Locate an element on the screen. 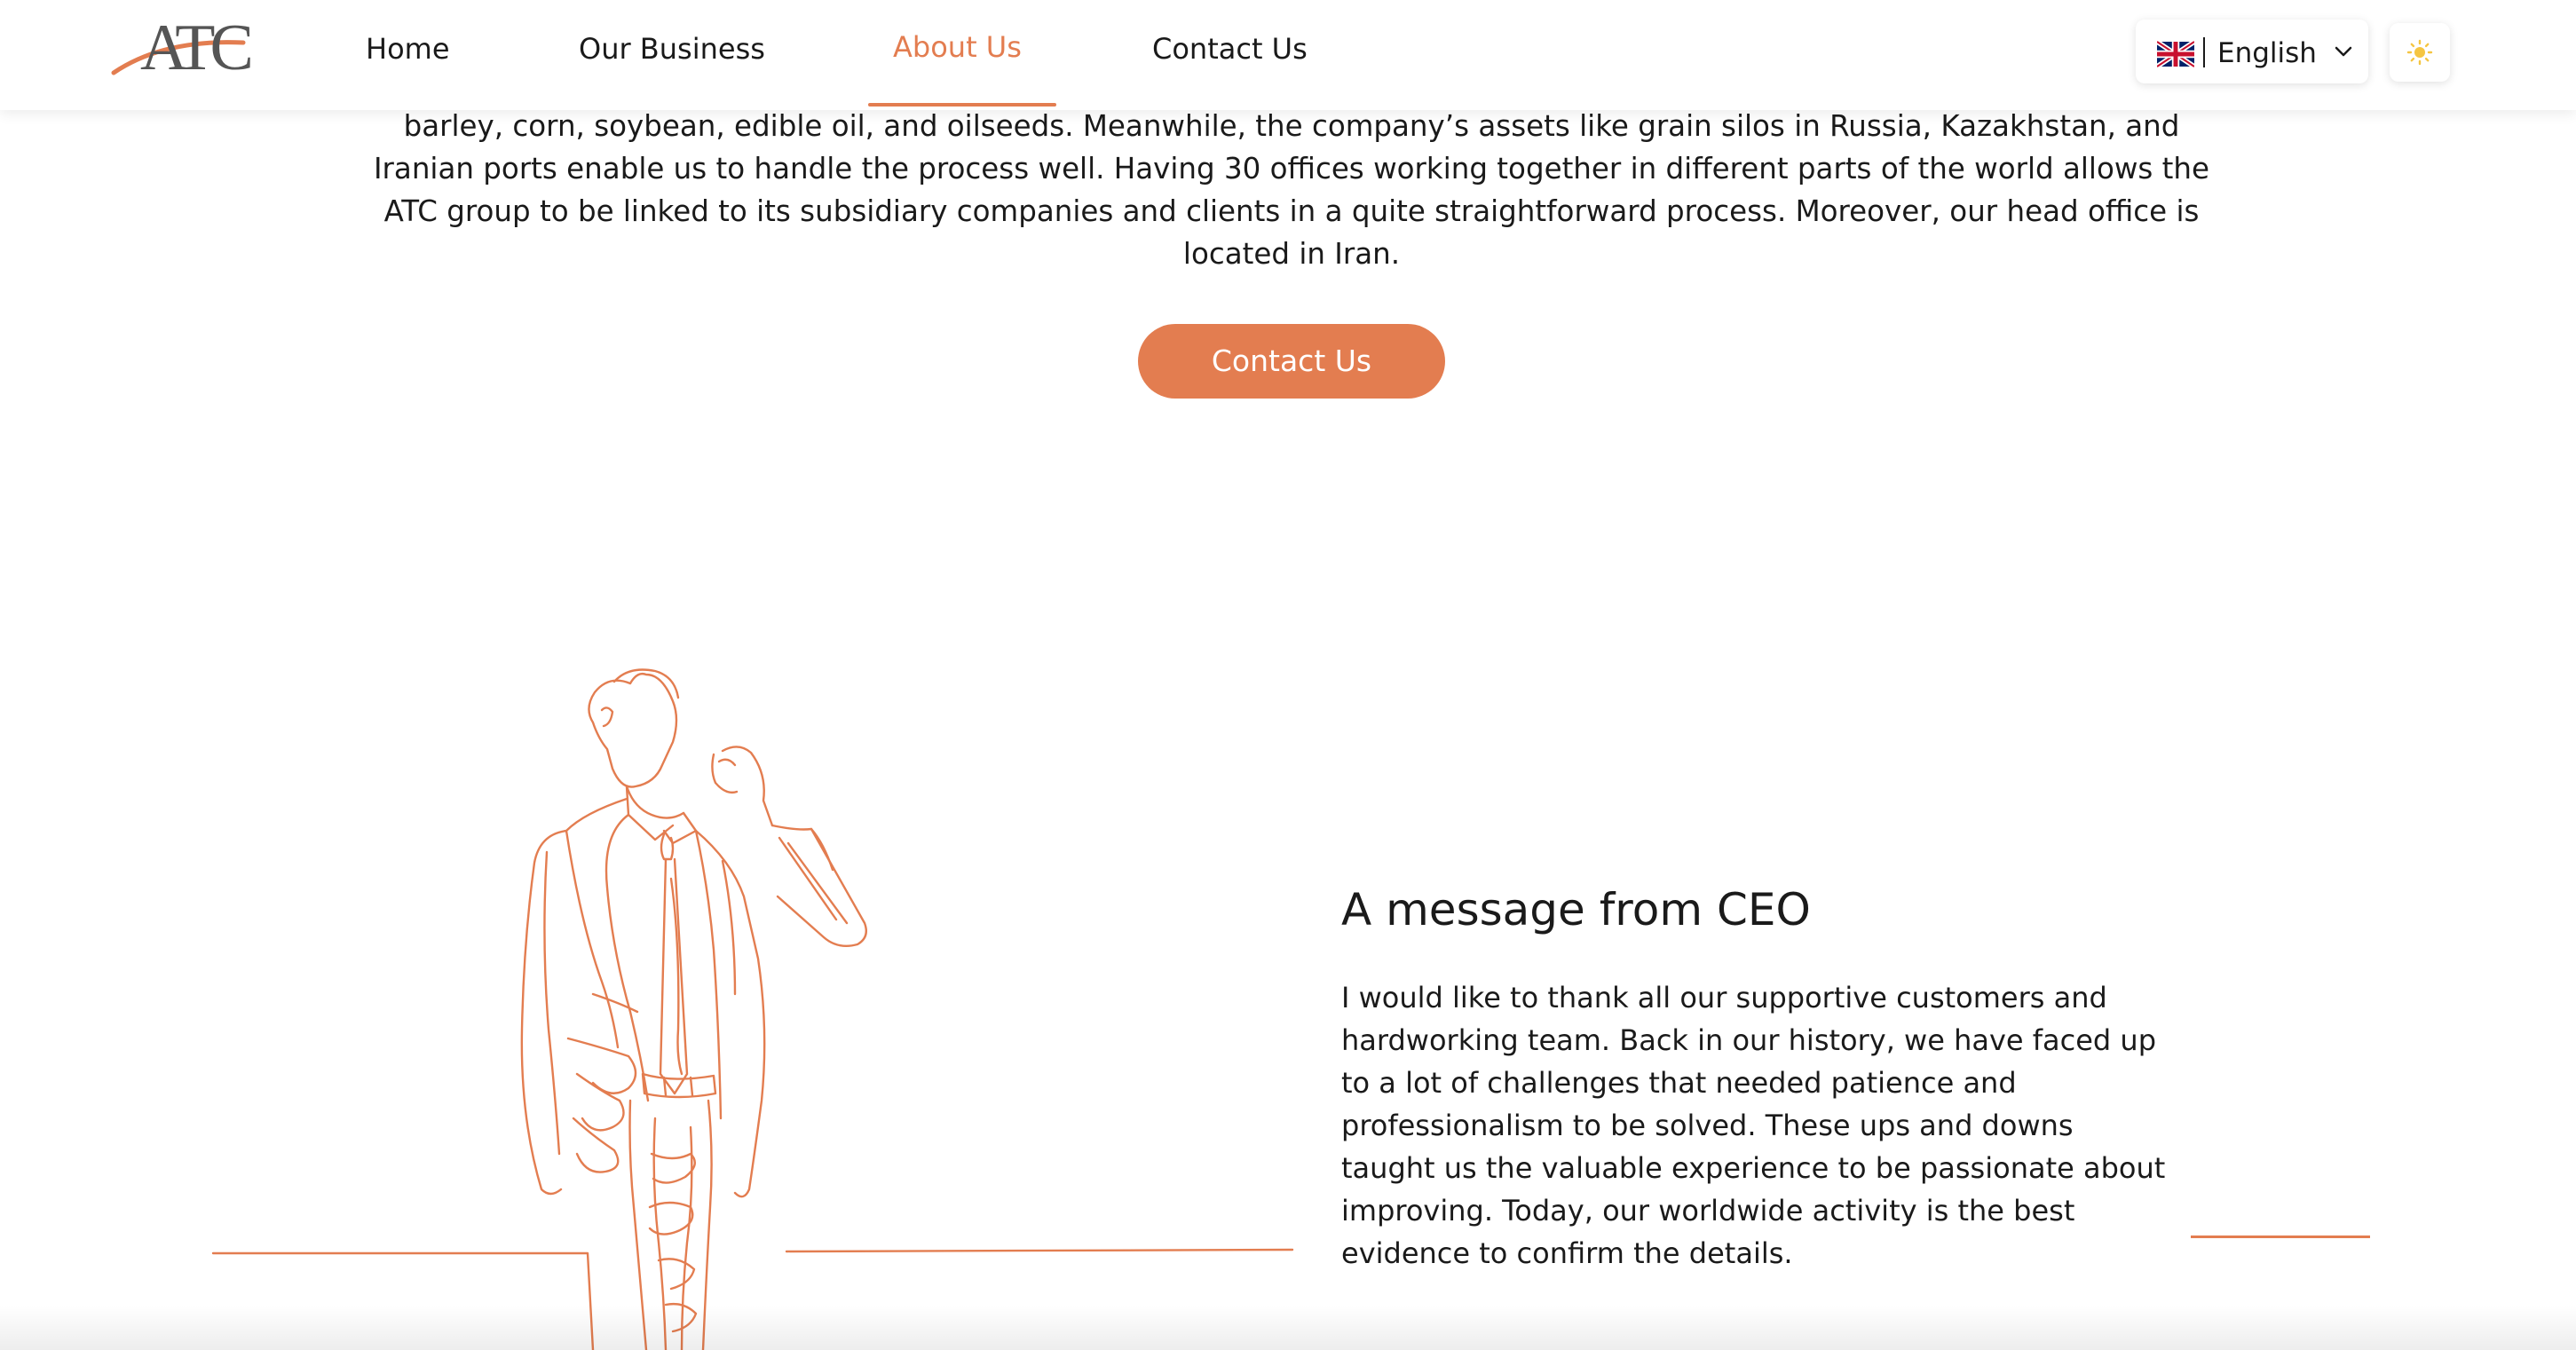  nav-contact-us: Contact Us is located at coordinates (1230, 49).